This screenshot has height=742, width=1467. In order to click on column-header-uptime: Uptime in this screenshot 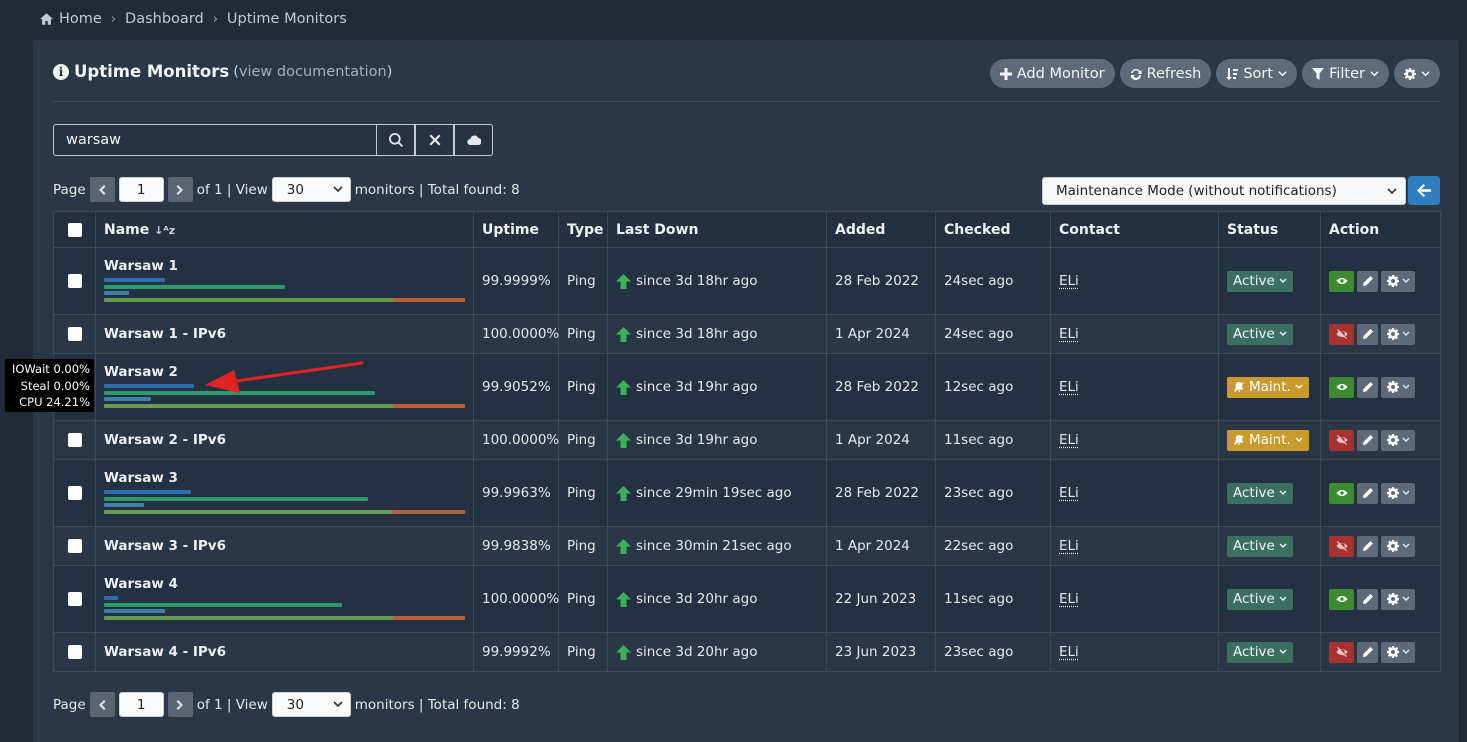, I will do `click(516, 229)`.